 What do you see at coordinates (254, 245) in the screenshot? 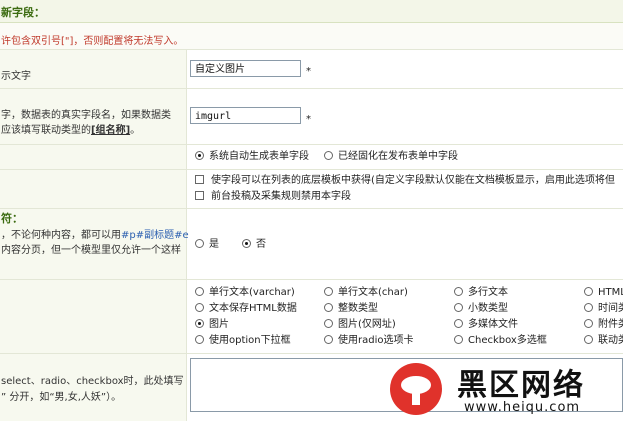
I see `radio-paging-no: 否` at bounding box center [254, 245].